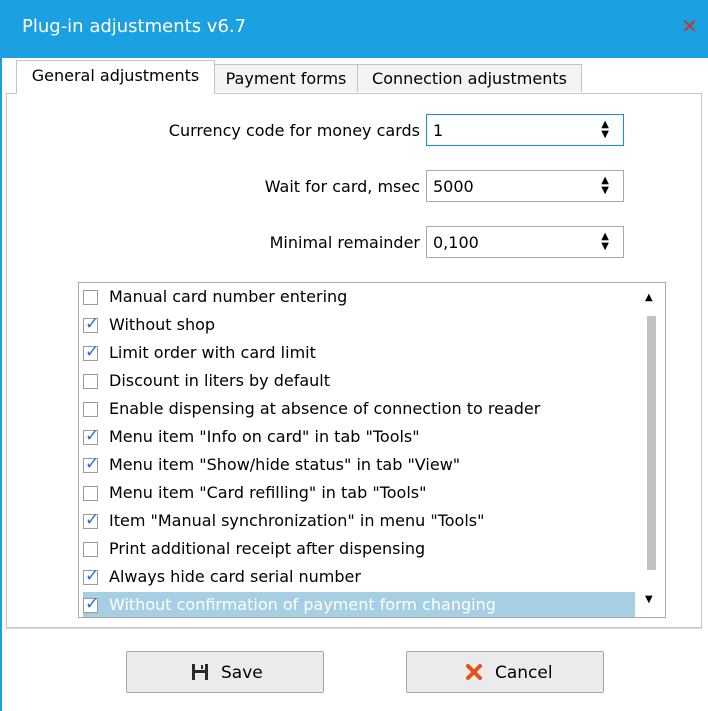 Image resolution: width=708 pixels, height=711 pixels. What do you see at coordinates (134, 26) in the screenshot?
I see `window-title: Plug-in adjustments v6.7` at bounding box center [134, 26].